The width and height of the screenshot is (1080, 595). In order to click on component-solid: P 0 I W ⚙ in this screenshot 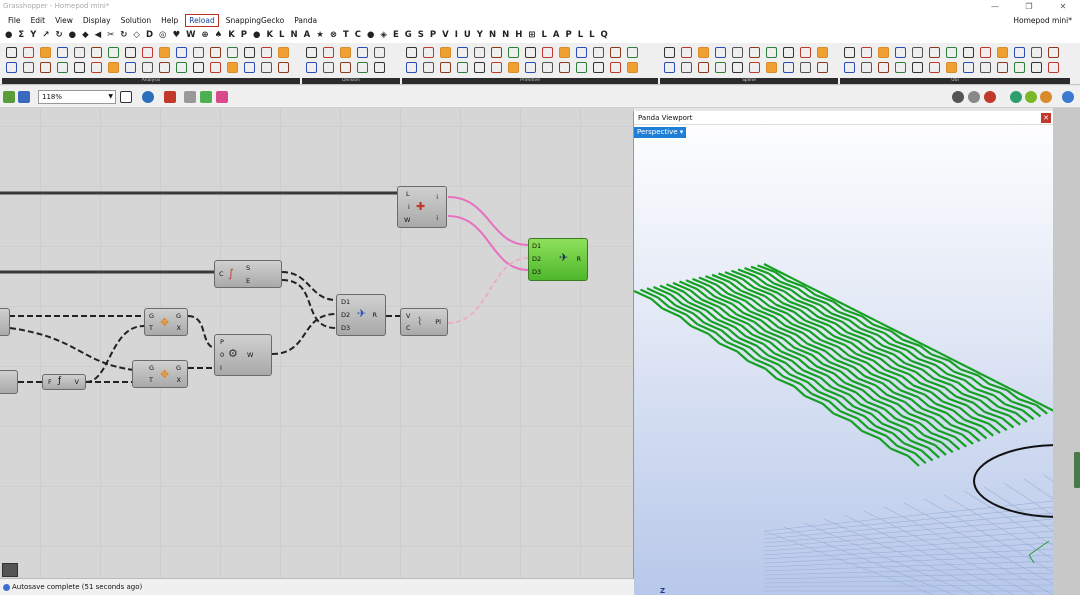, I will do `click(243, 355)`.